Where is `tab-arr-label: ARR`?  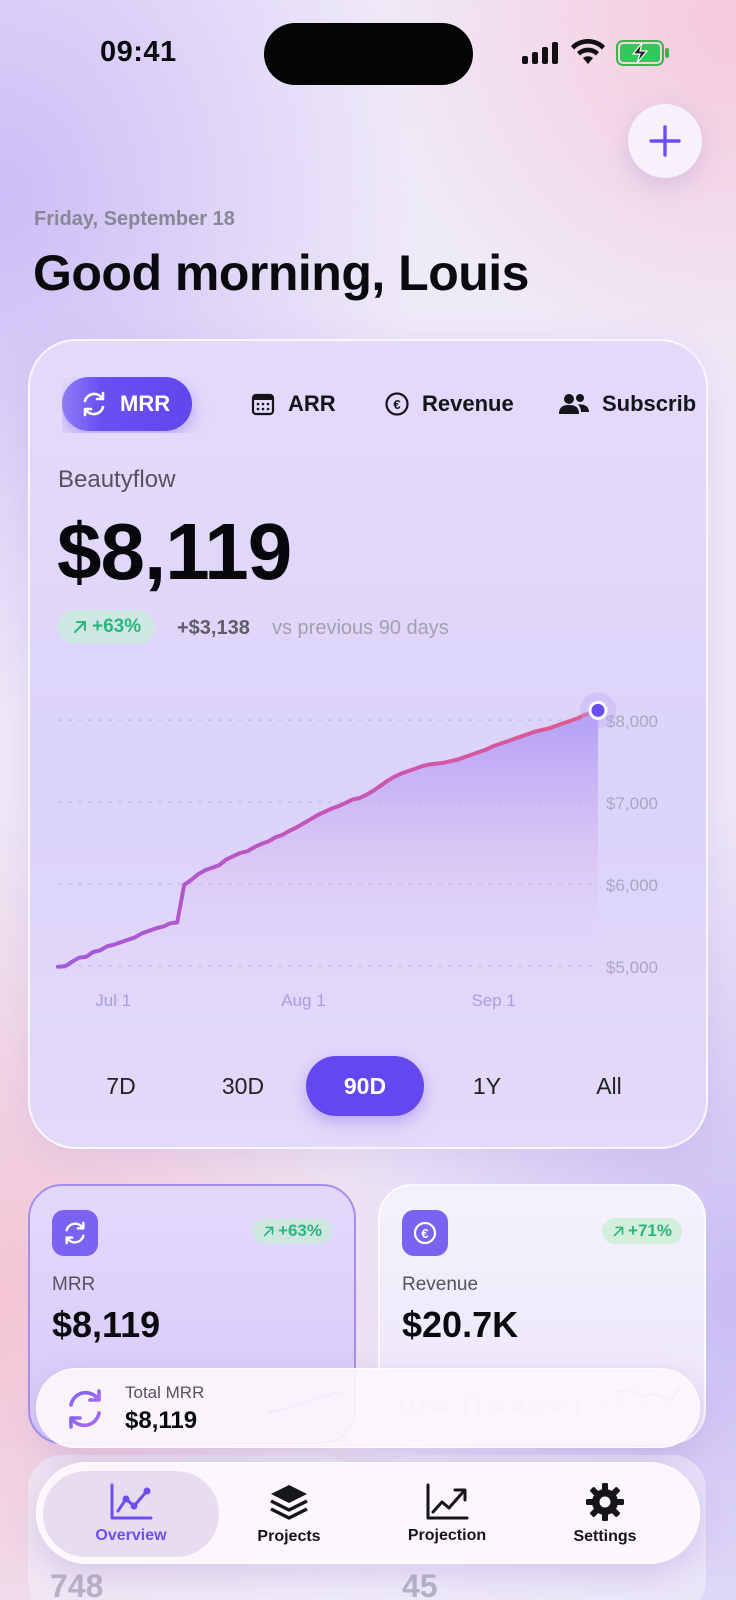 tab-arr-label: ARR is located at coordinates (312, 403).